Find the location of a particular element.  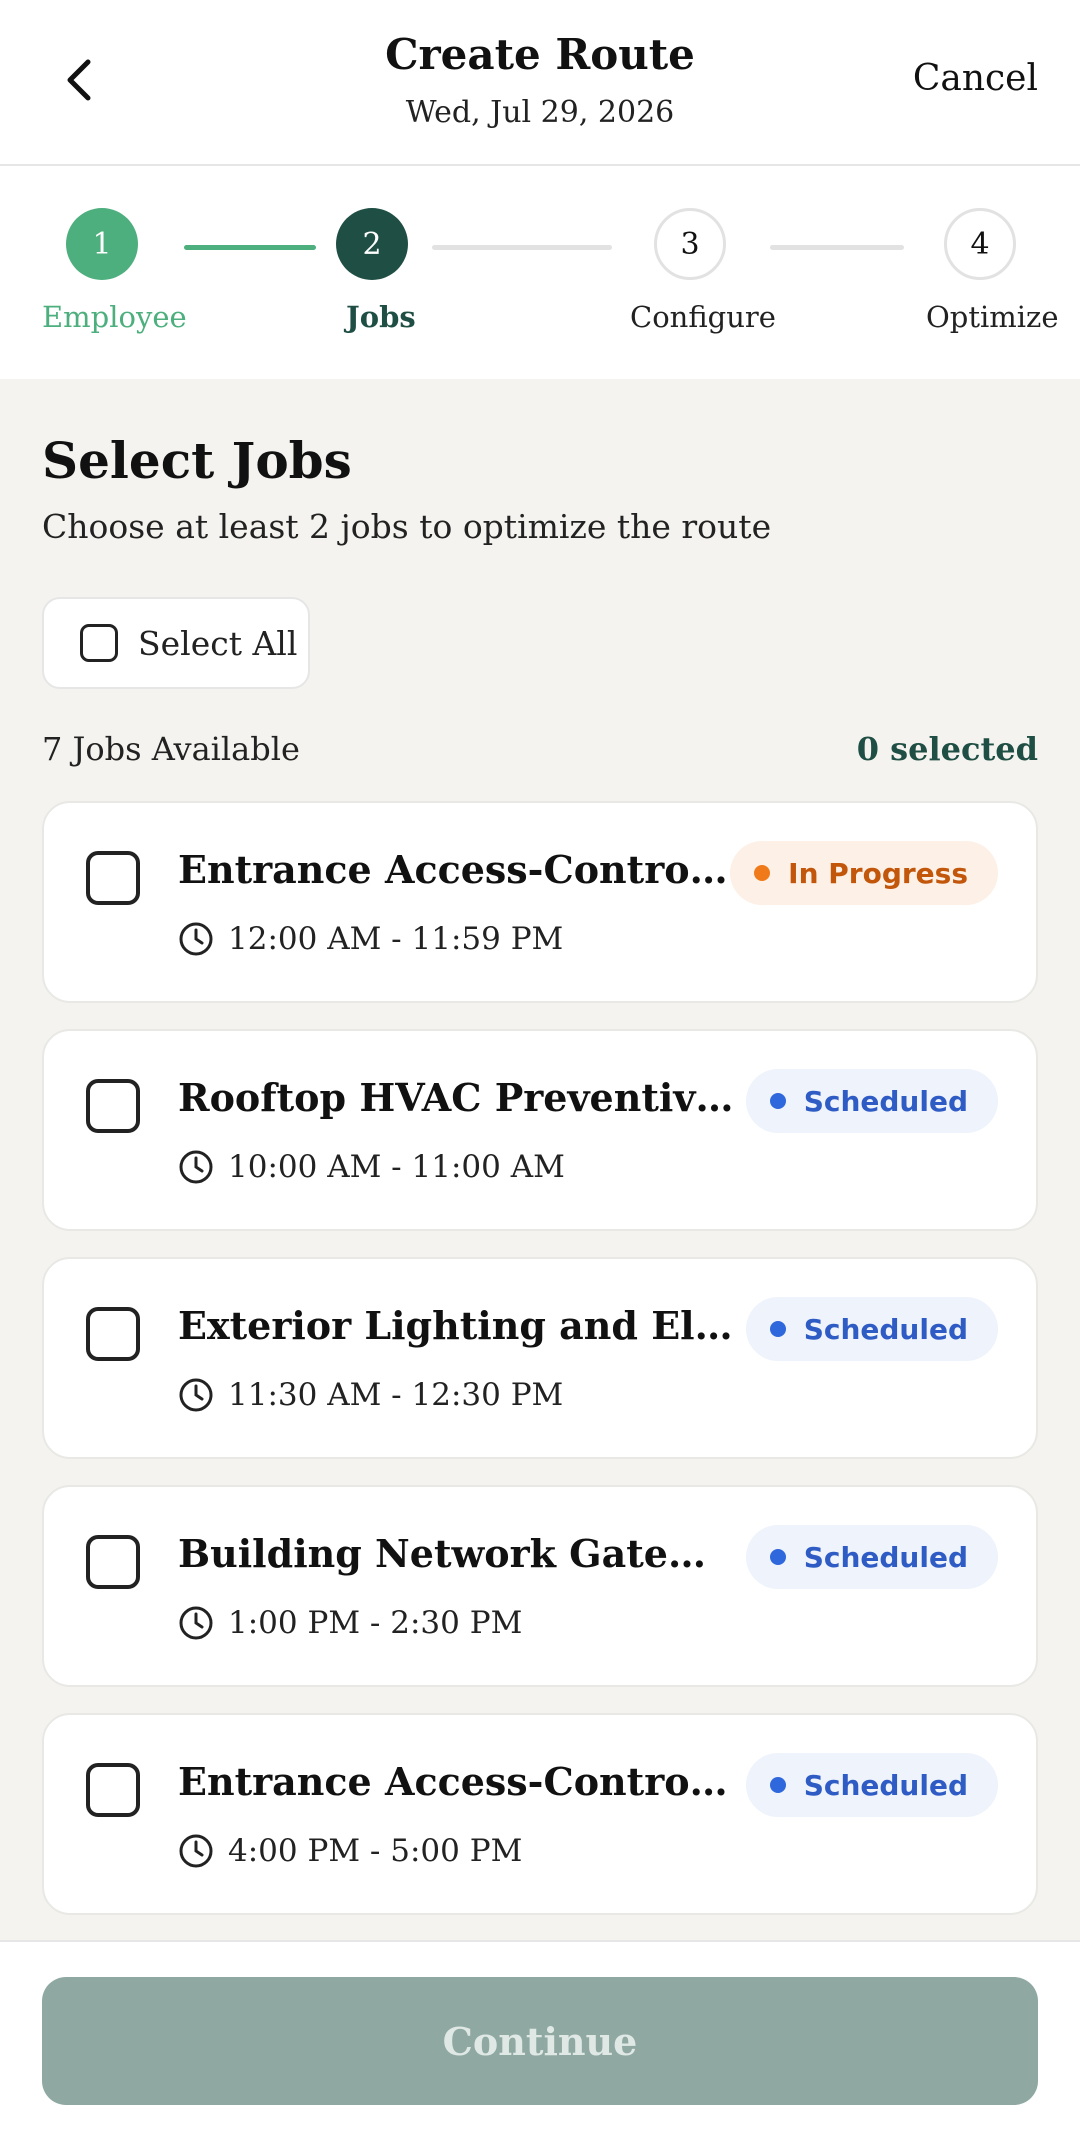

step-3-number: 3 is located at coordinates (690, 244).